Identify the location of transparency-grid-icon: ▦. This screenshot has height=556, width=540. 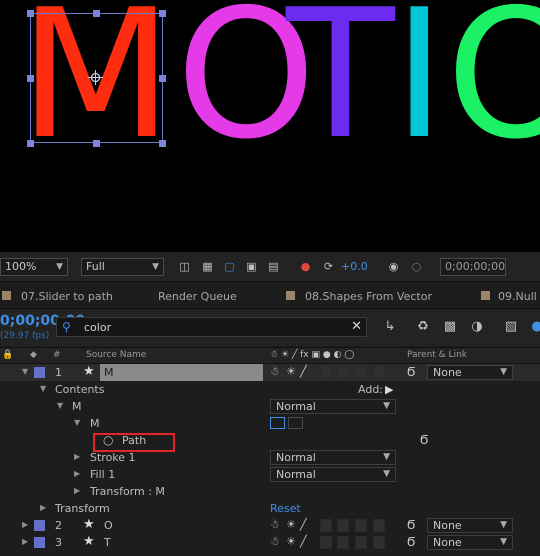
(207, 267).